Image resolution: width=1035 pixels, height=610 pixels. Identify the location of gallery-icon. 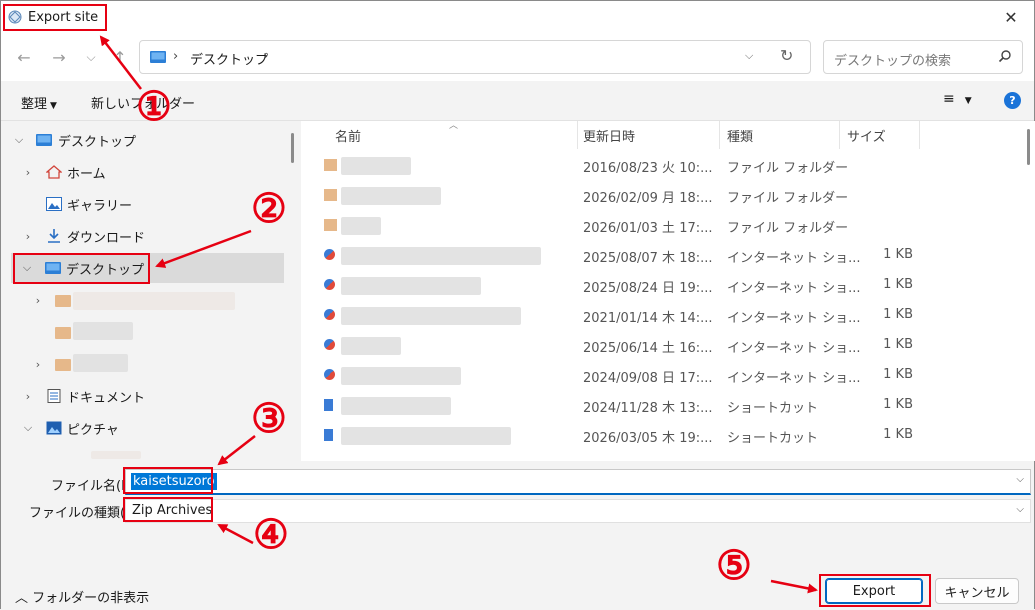
(54, 204).